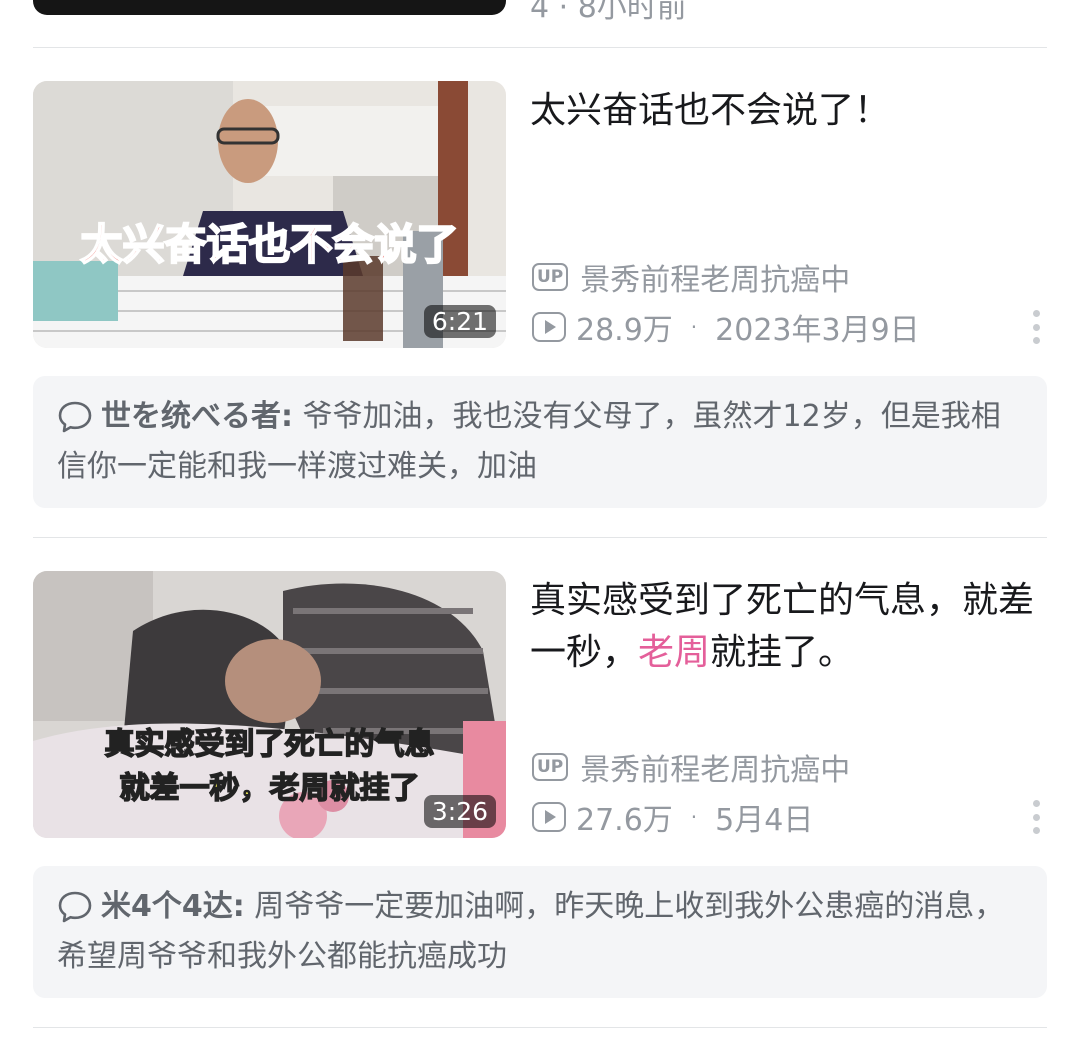  I want to click on title-text: 太兴奋话也不会说了！, so click(710, 110).